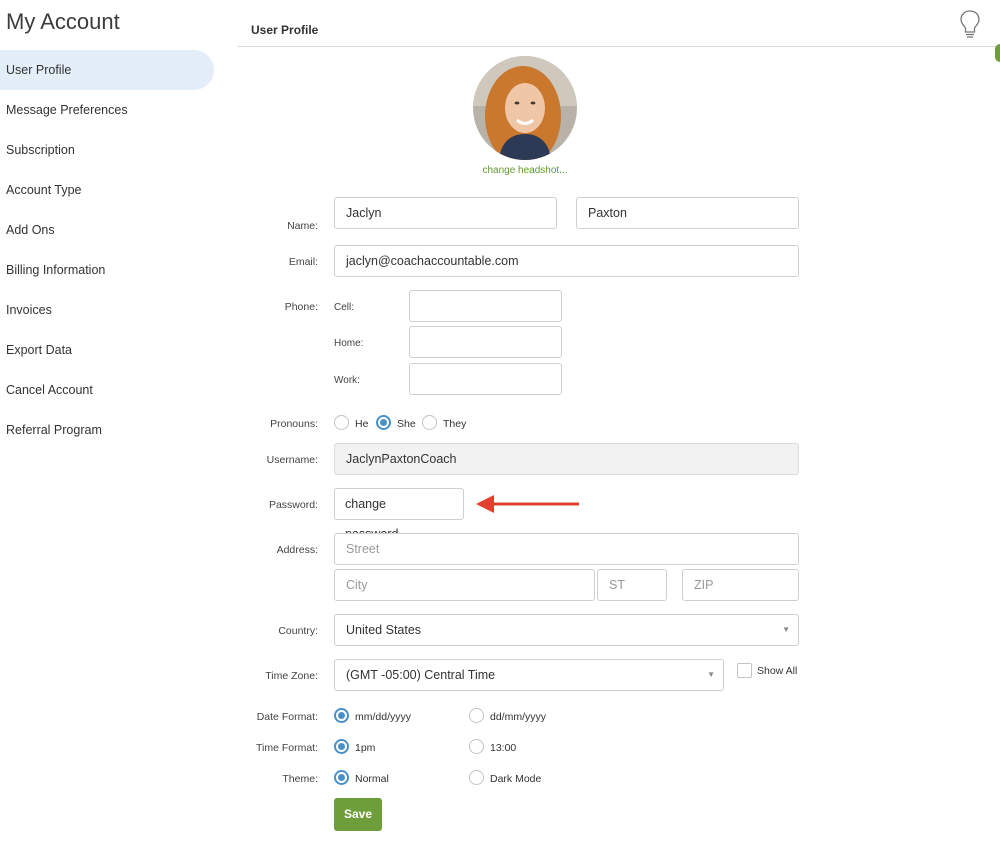 The height and width of the screenshot is (852, 1000). I want to click on time-format-24h-label: 13:00, so click(503, 748).